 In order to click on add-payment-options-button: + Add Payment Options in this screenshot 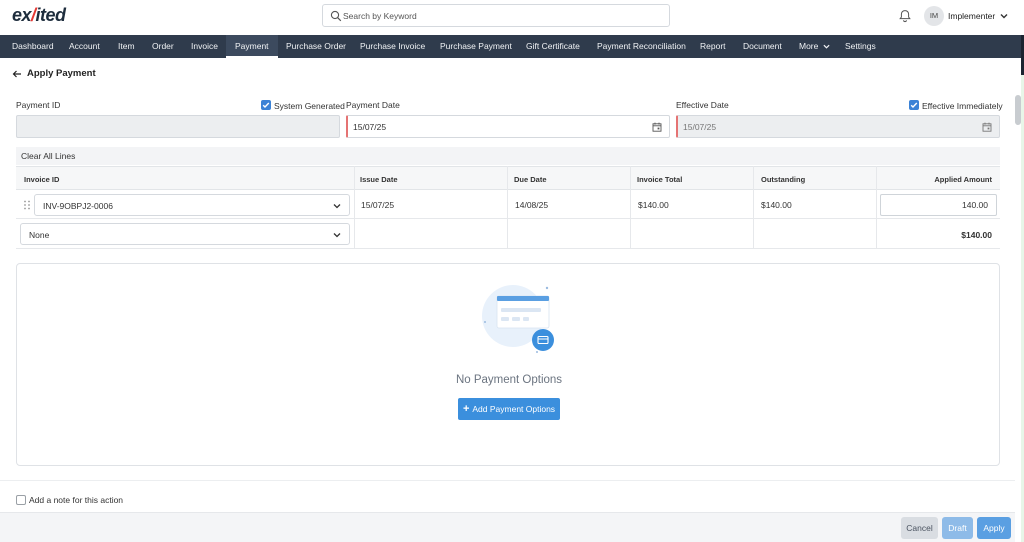, I will do `click(509, 409)`.